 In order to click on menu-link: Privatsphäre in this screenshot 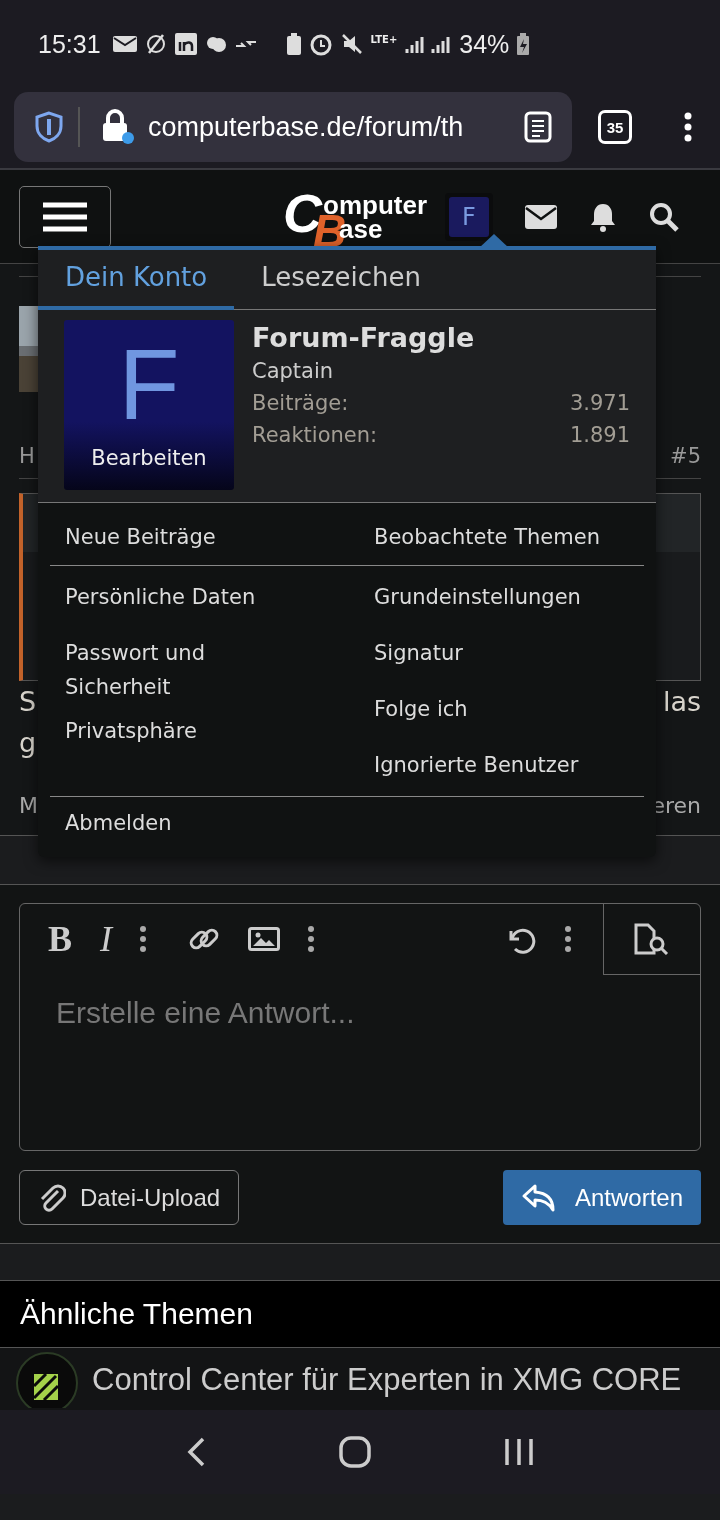, I will do `click(174, 731)`.